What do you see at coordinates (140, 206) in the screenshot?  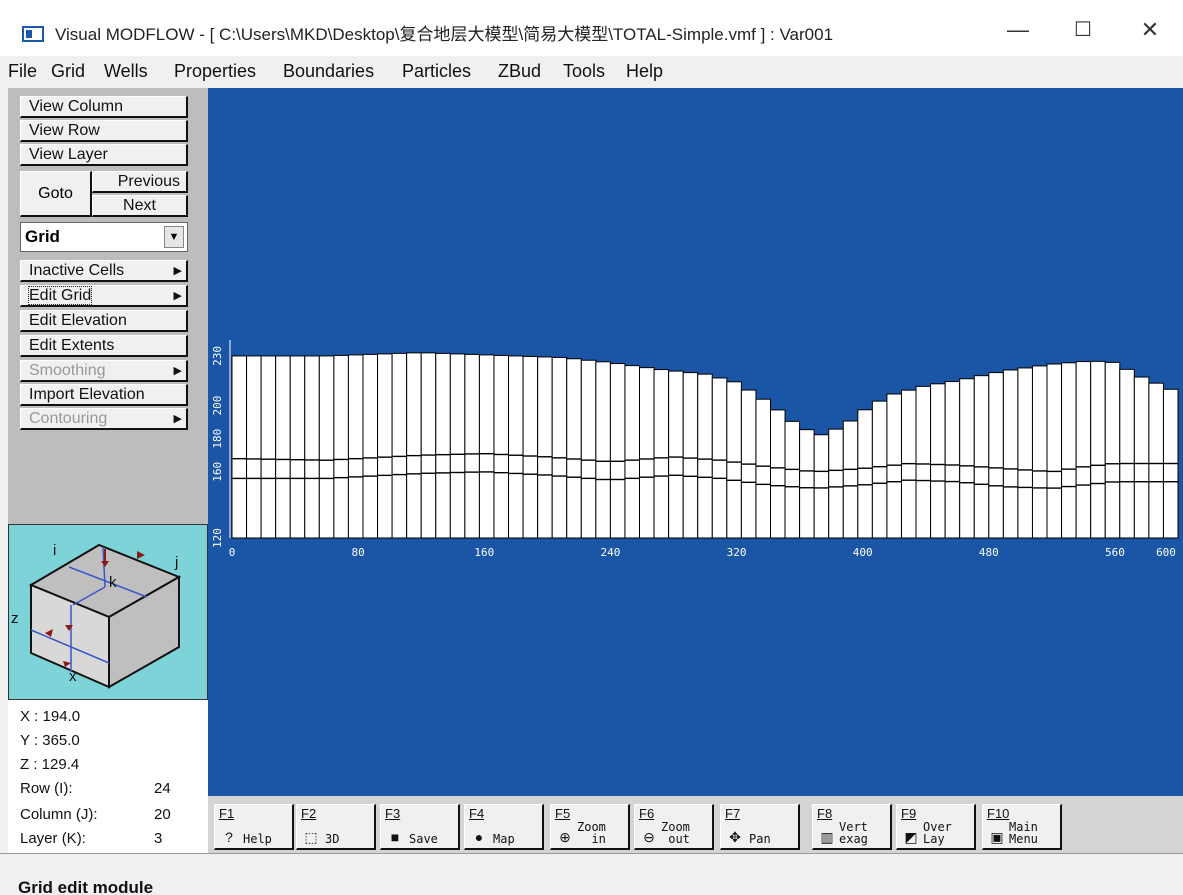 I see `next-button: Next` at bounding box center [140, 206].